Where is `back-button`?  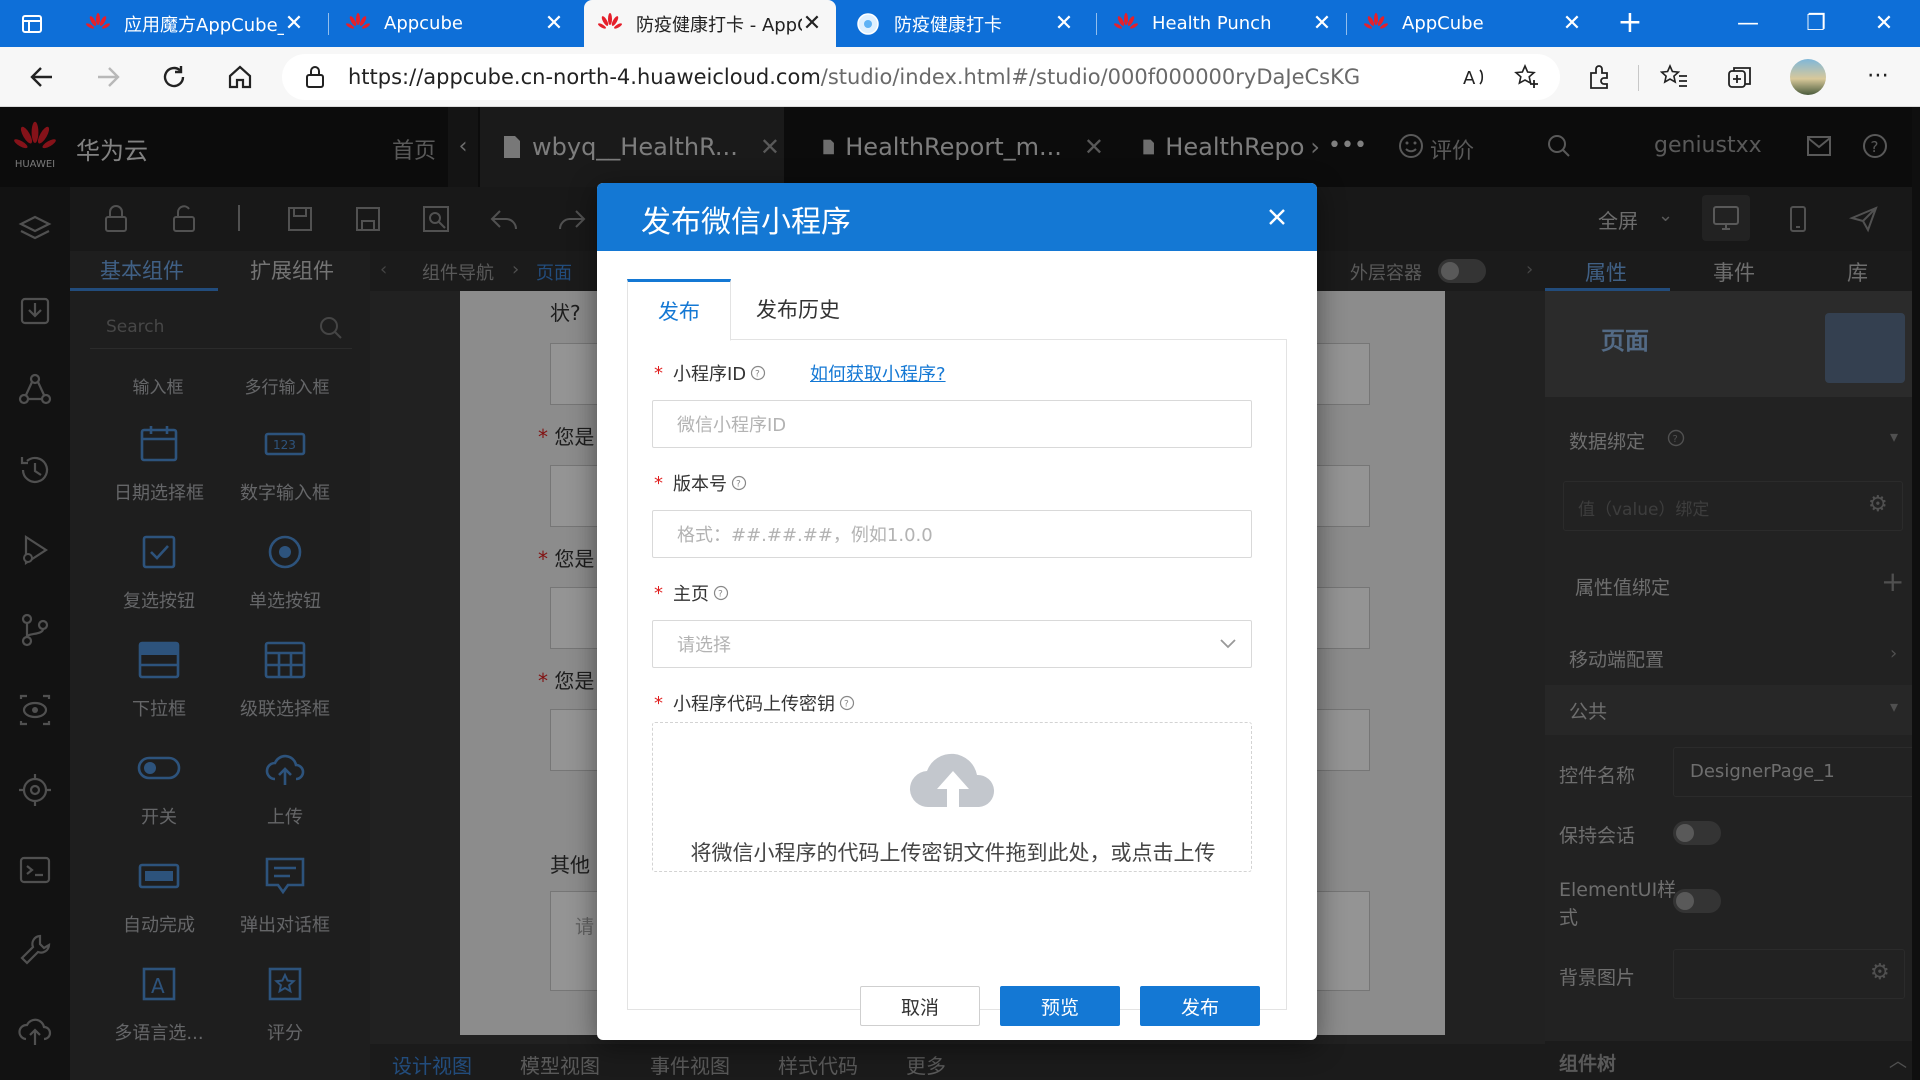
back-button is located at coordinates (42, 77).